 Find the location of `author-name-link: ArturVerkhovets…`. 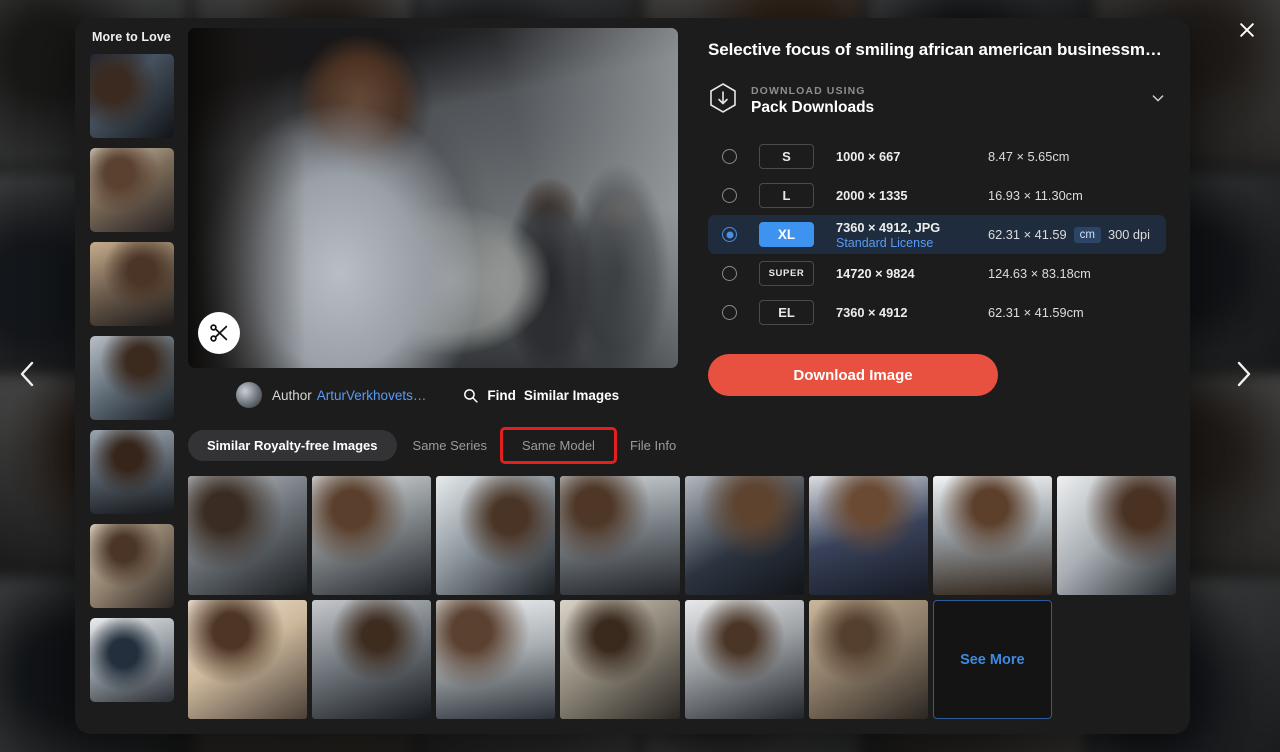

author-name-link: ArturVerkhovets… is located at coordinates (372, 395).